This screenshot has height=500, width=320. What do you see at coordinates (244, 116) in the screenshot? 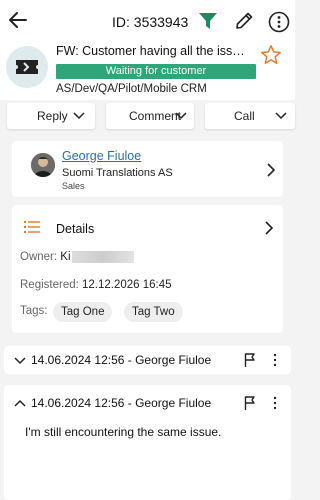
I see `call-label: Call` at bounding box center [244, 116].